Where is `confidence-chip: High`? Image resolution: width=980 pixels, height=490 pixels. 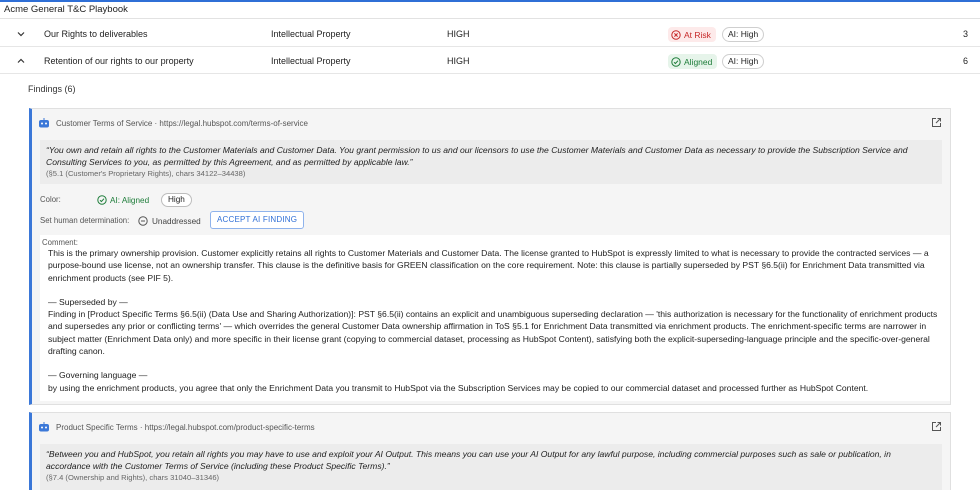
confidence-chip: High is located at coordinates (176, 200).